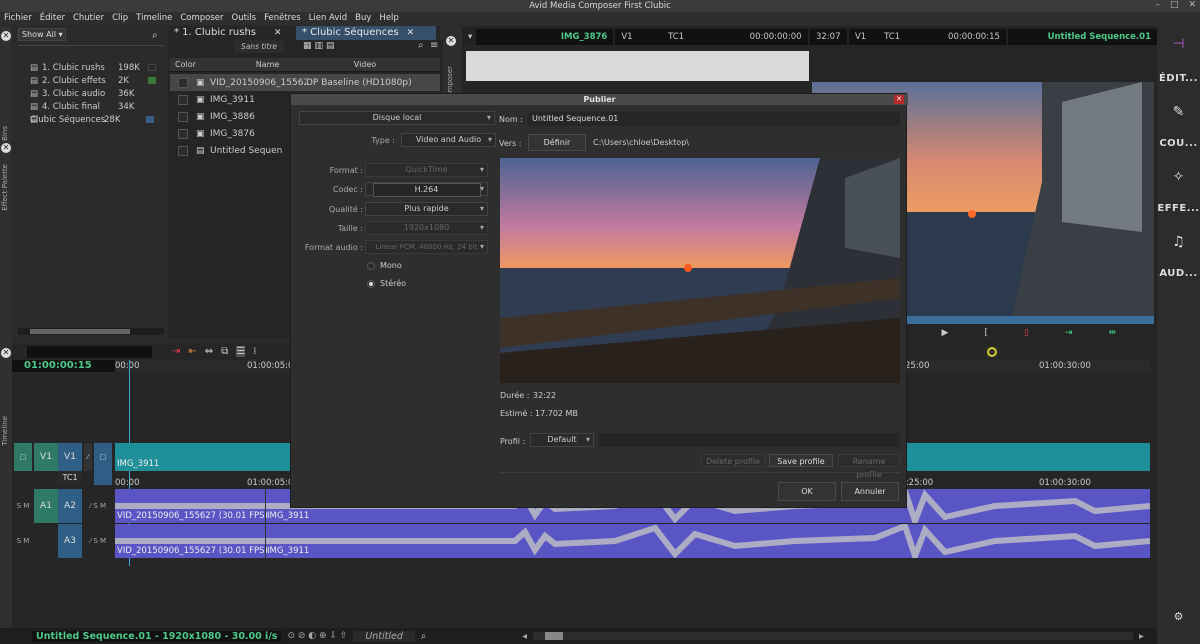 The width and height of the screenshot is (1200, 644). I want to click on text-view-icon: ▤, so click(330, 46).